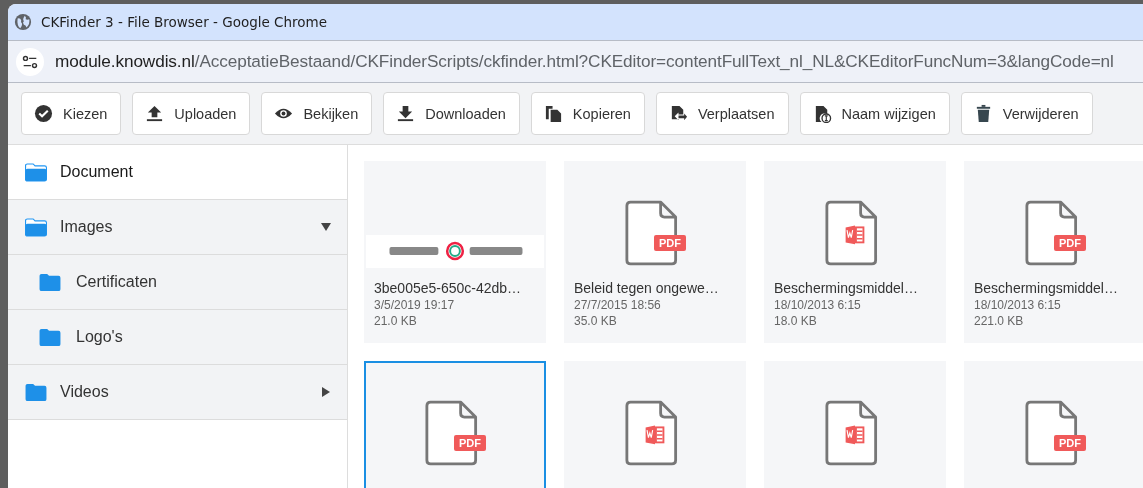 The width and height of the screenshot is (1143, 488). I want to click on file-date: 27/7/2015 18:56, so click(617, 304).